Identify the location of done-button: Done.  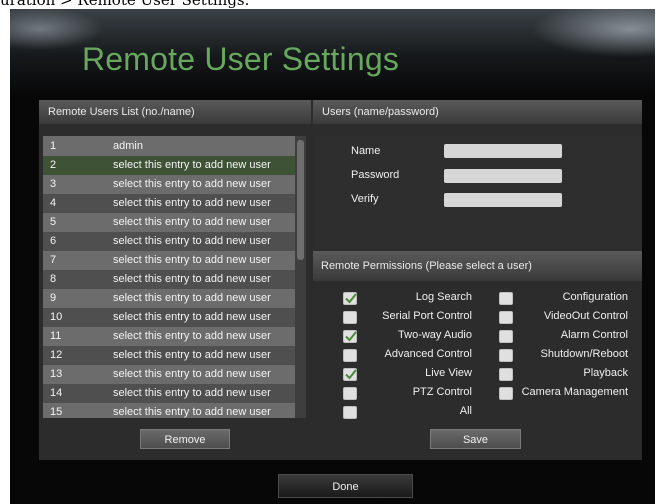
(345, 486).